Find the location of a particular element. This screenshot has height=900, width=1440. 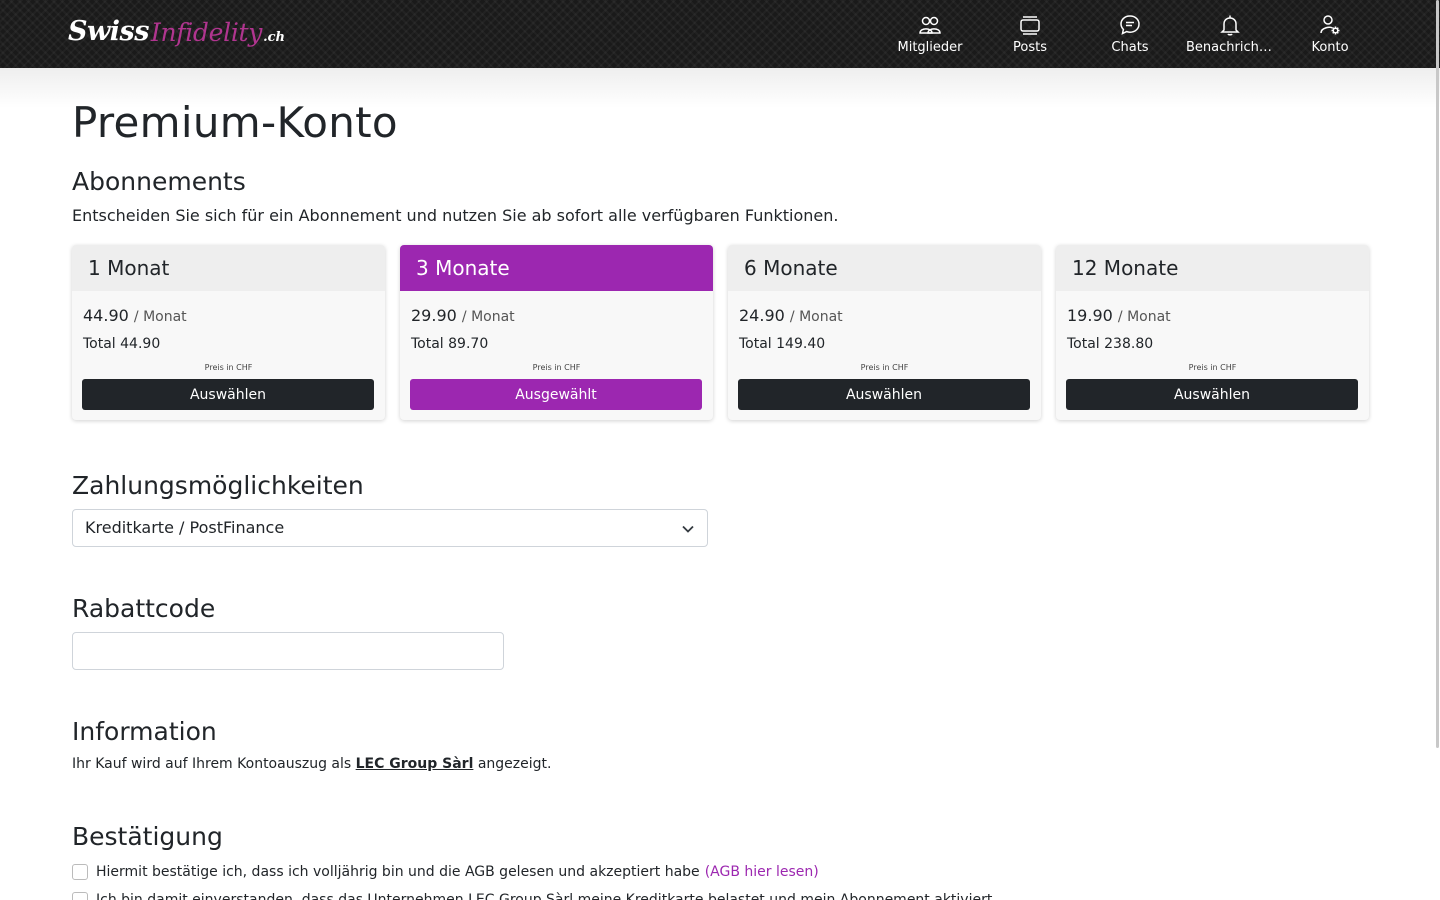

logo-text-infidelity: Infidelity is located at coordinates (206, 32).